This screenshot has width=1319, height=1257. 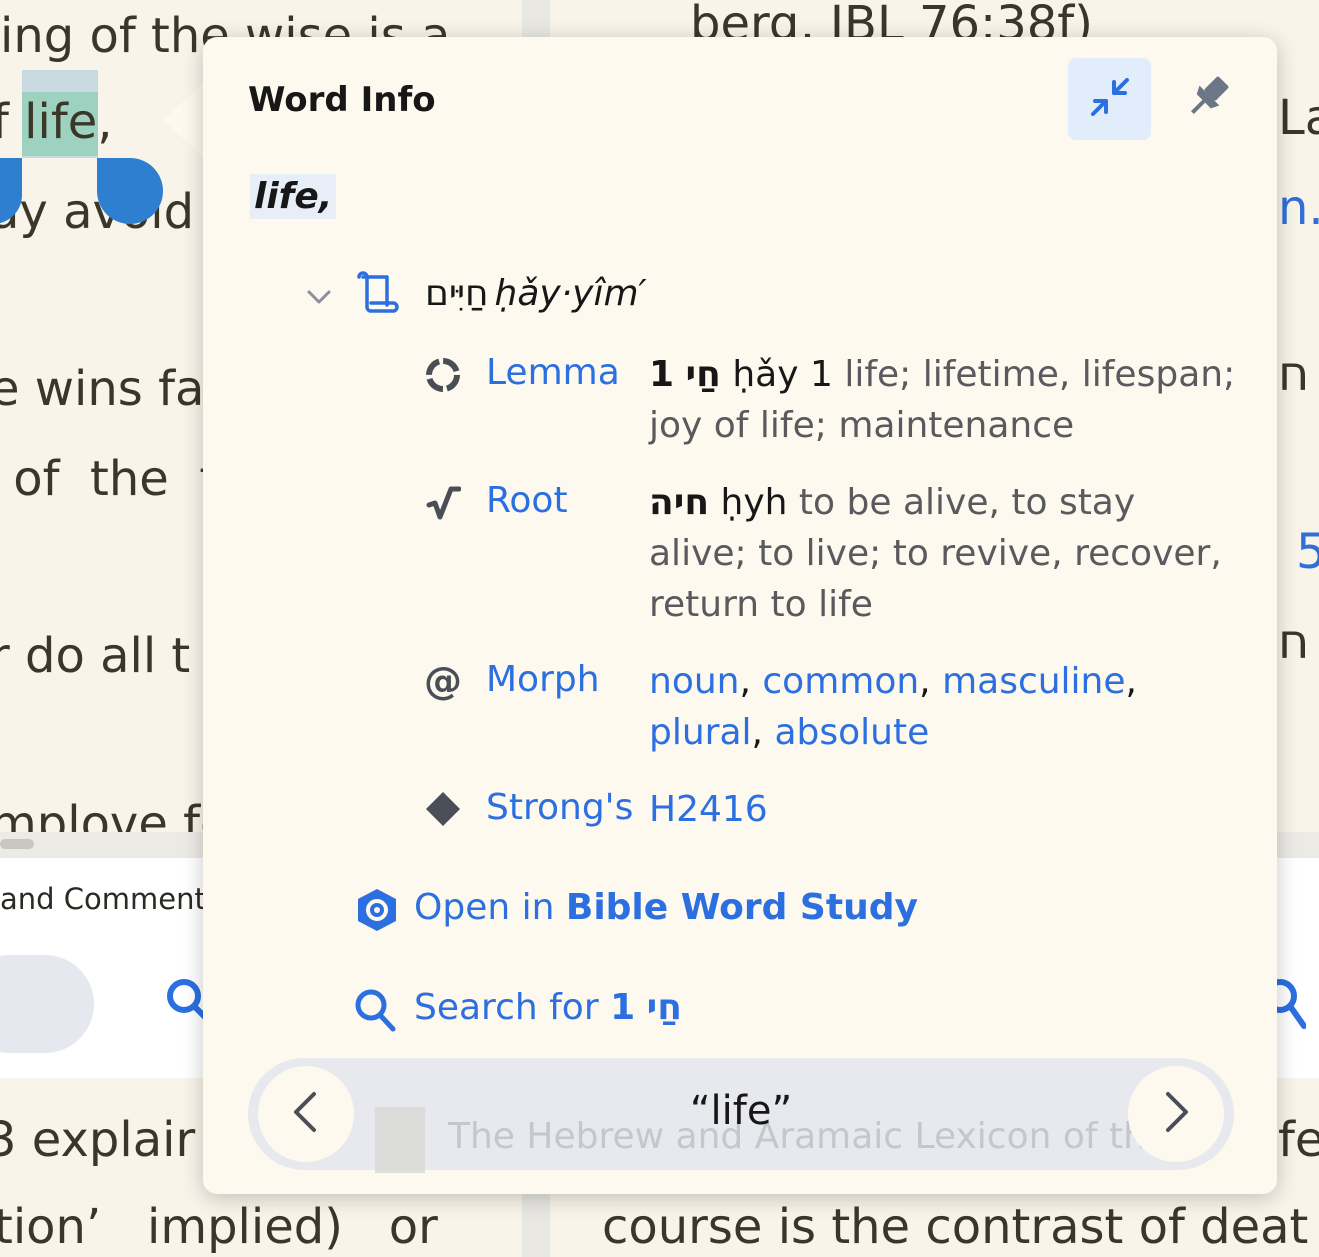 What do you see at coordinates (708, 809) in the screenshot?
I see `strongs-link: H2416` at bounding box center [708, 809].